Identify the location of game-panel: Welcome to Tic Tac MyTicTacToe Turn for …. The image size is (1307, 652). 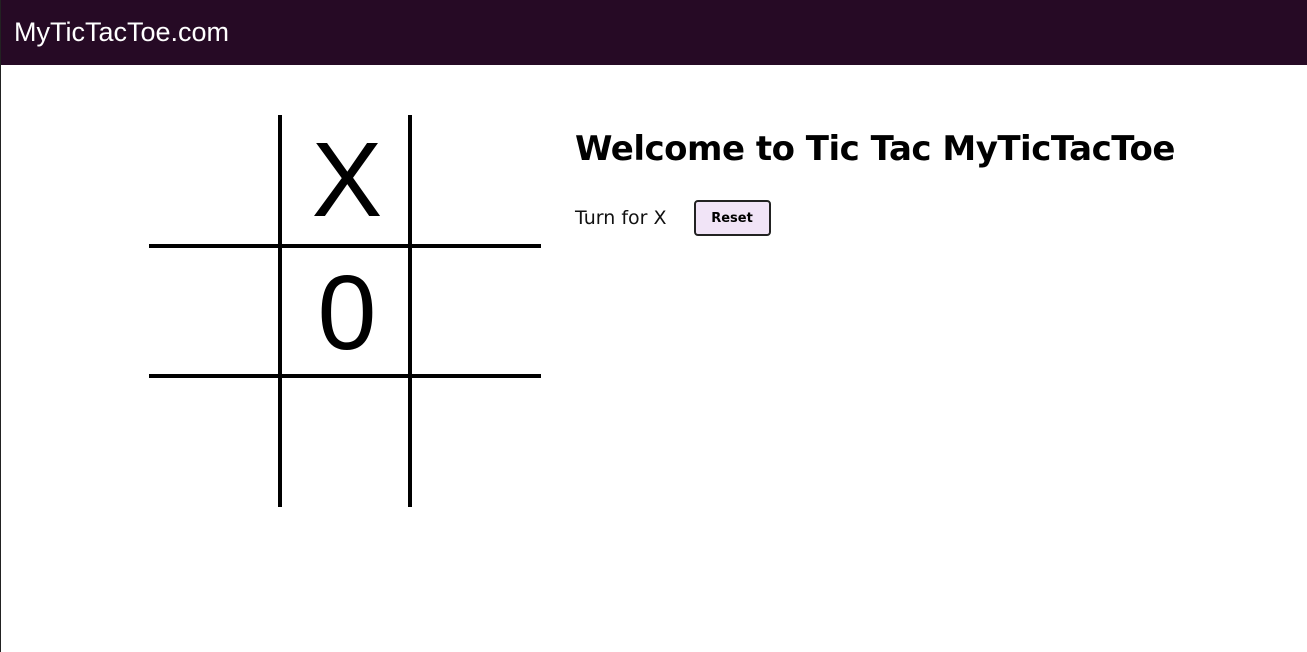
(925, 180).